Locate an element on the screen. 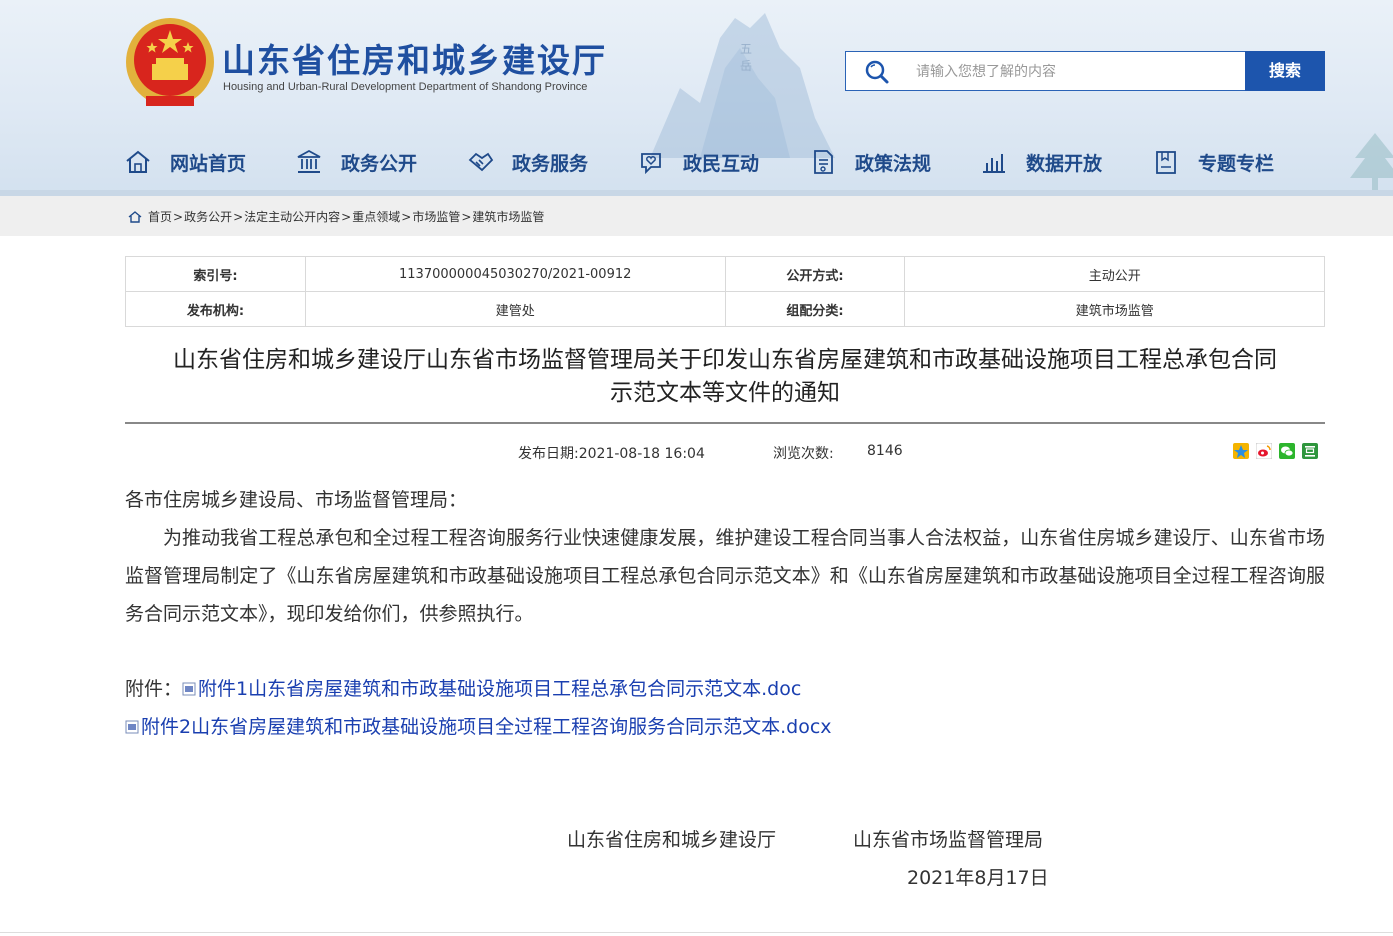 The height and width of the screenshot is (936, 1393). breadcrumb-link-government-affairs: 政务公开 is located at coordinates (208, 216).